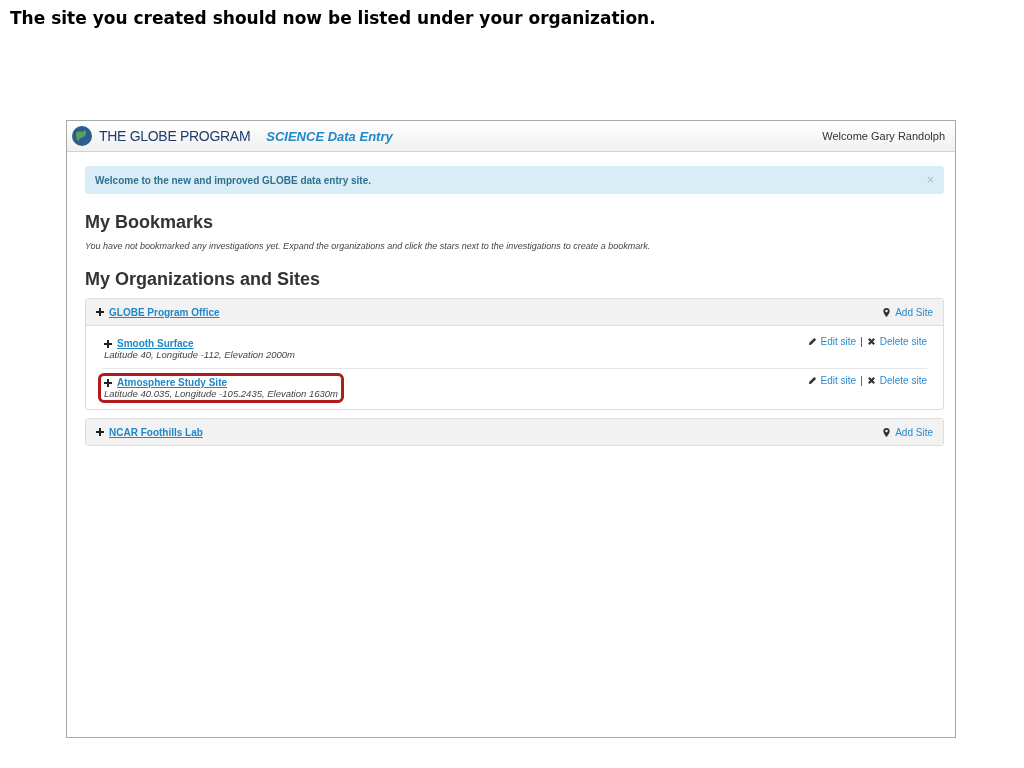 This screenshot has width=1024, height=768. What do you see at coordinates (82, 136) in the screenshot?
I see `globe-logo-icon` at bounding box center [82, 136].